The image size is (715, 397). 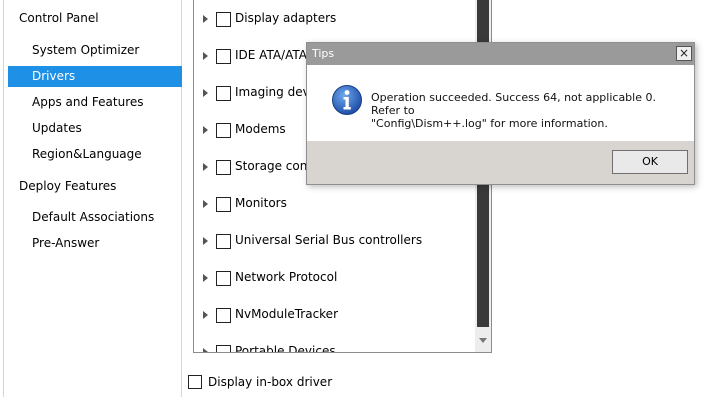 I want to click on tree-item: Monitors, so click(x=329, y=205).